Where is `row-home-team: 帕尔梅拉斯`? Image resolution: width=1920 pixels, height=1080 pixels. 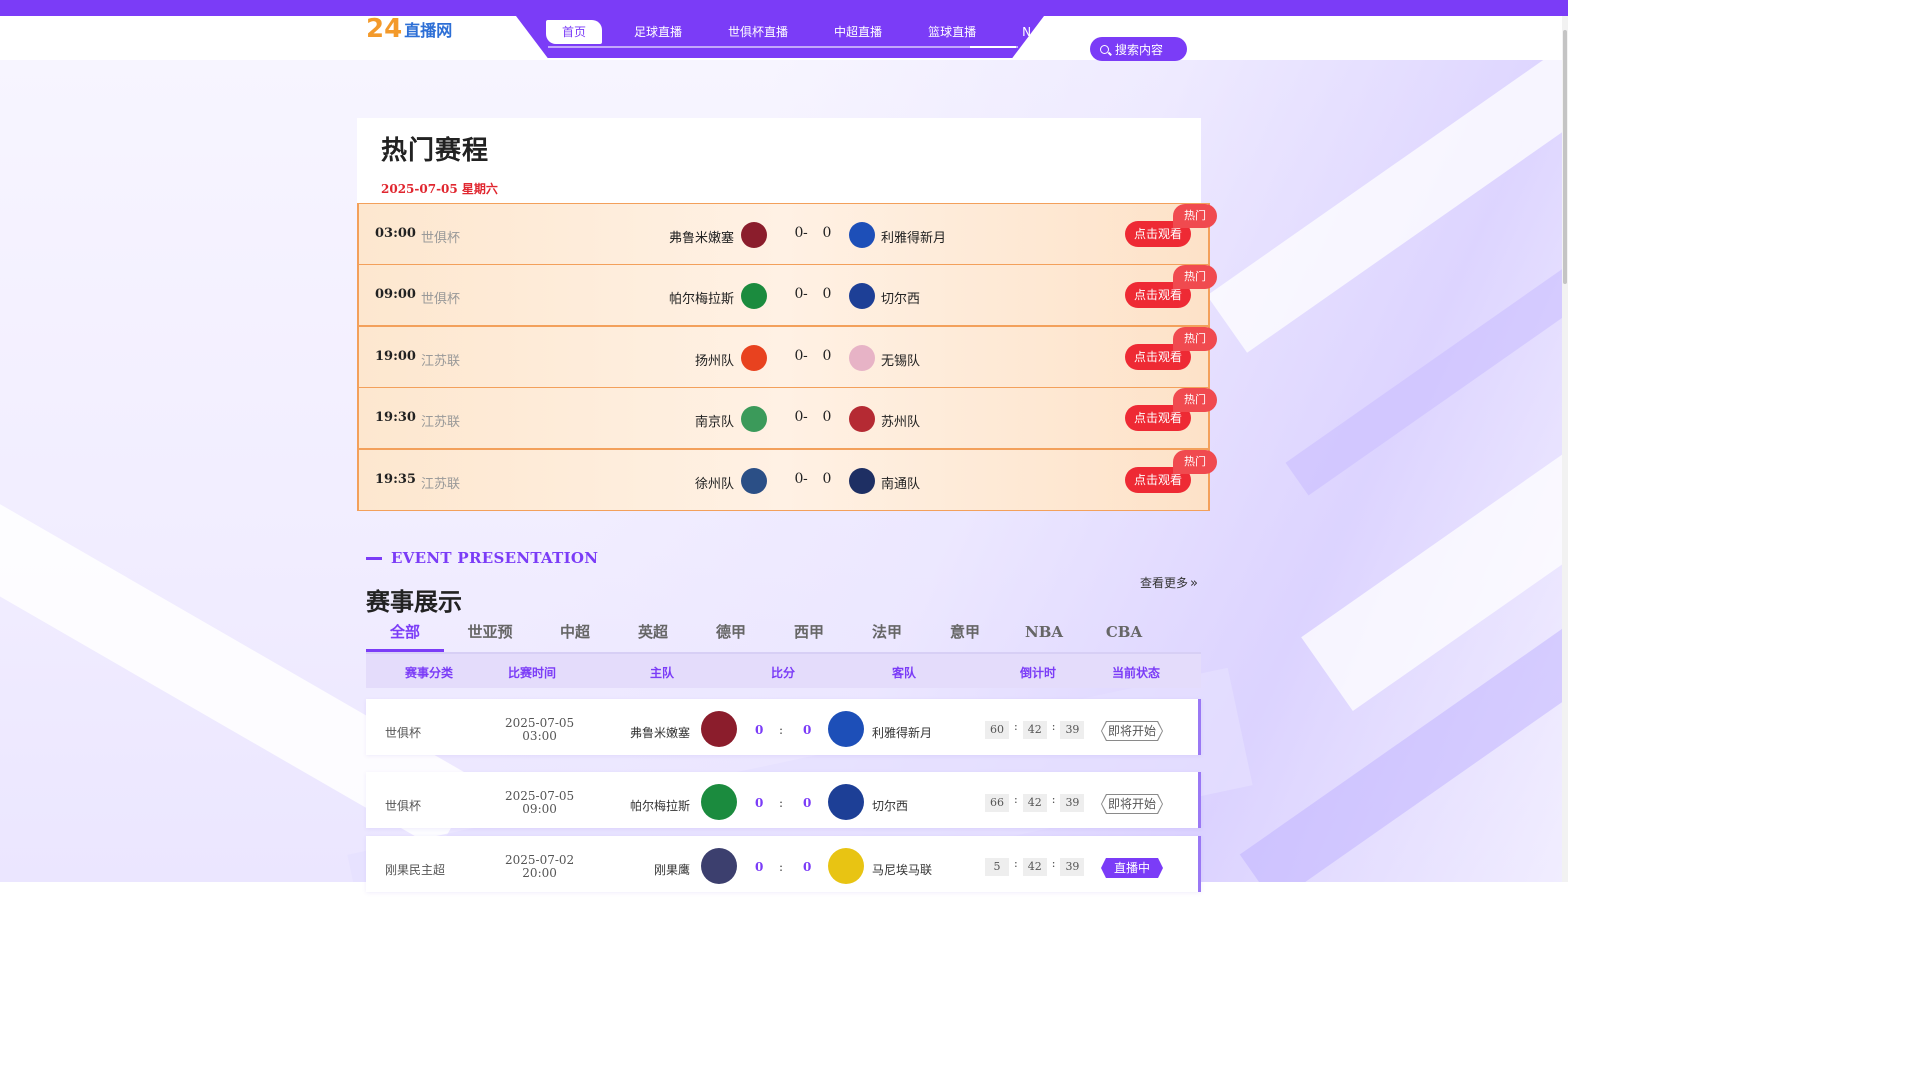 row-home-team: 帕尔梅拉斯 is located at coordinates (659, 806).